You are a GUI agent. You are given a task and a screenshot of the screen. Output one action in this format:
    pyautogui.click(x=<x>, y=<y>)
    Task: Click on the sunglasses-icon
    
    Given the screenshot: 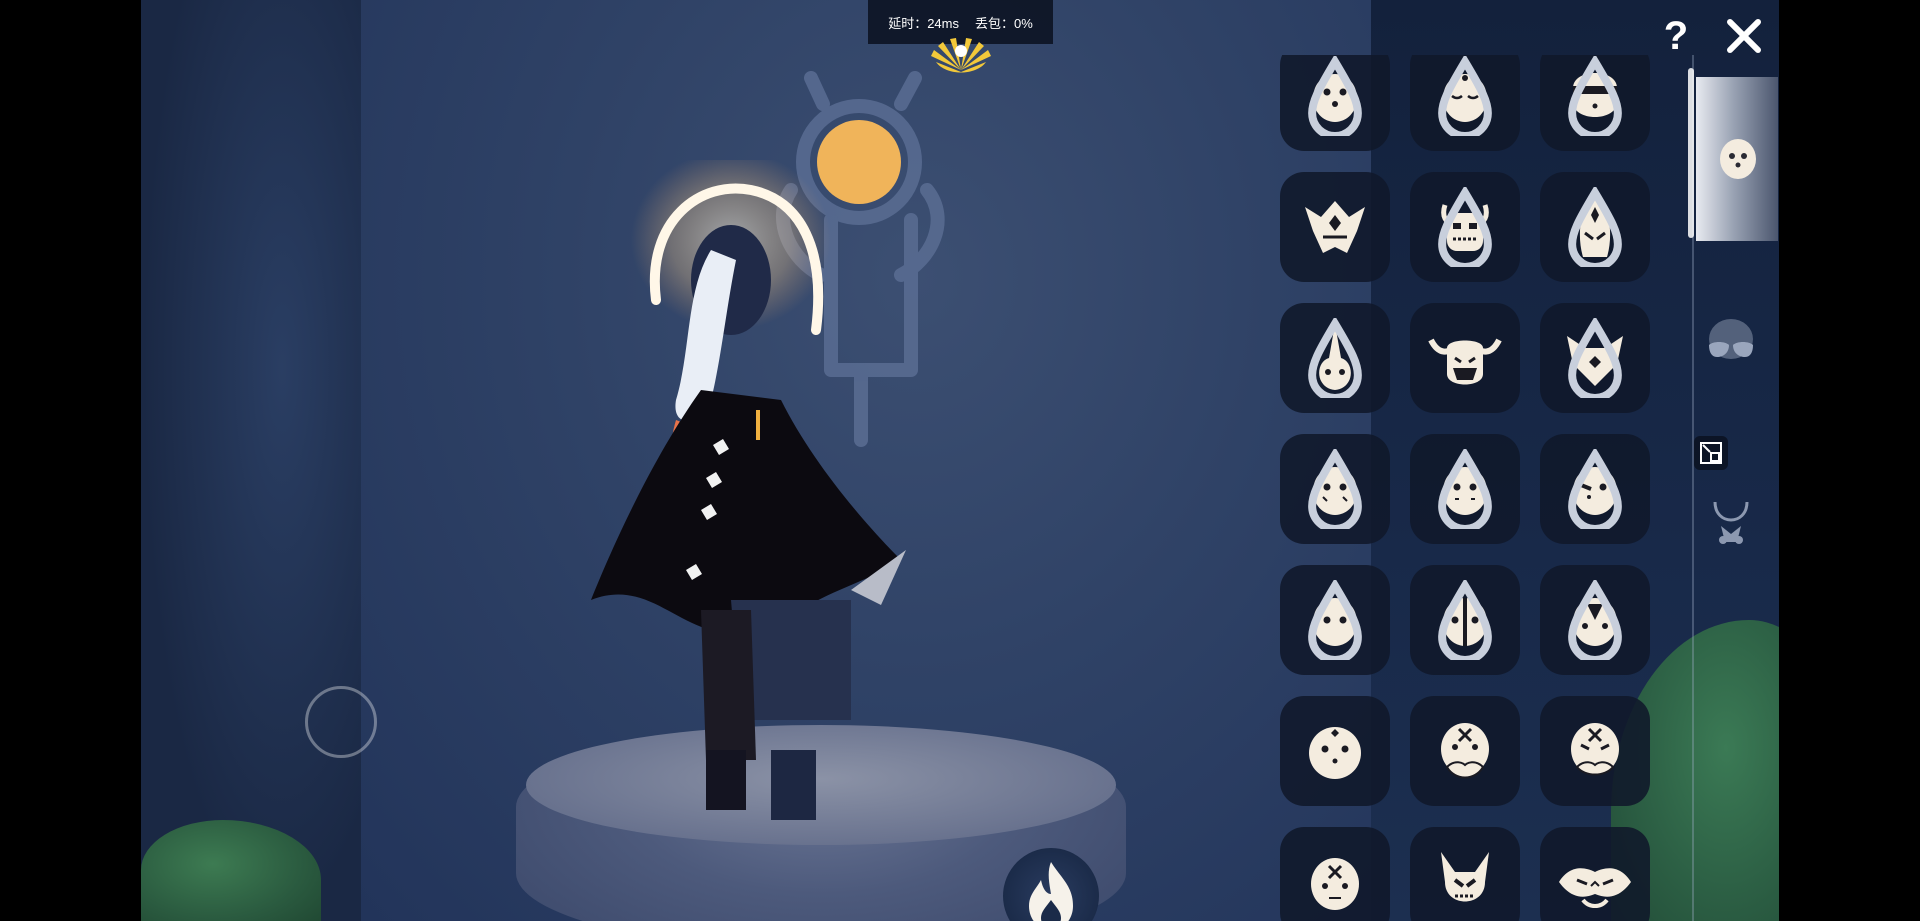 What is the action you would take?
    pyautogui.click(x=1731, y=343)
    